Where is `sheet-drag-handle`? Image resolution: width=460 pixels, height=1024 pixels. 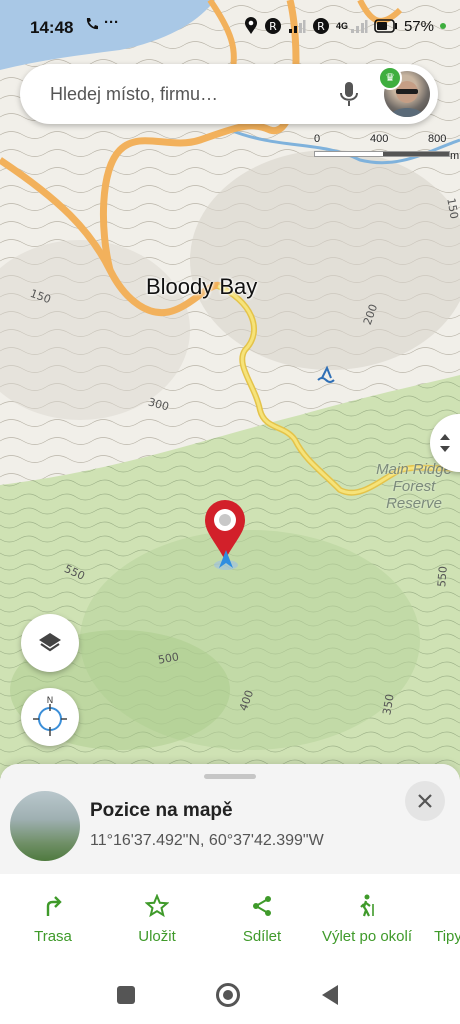
sheet-drag-handle is located at coordinates (230, 776).